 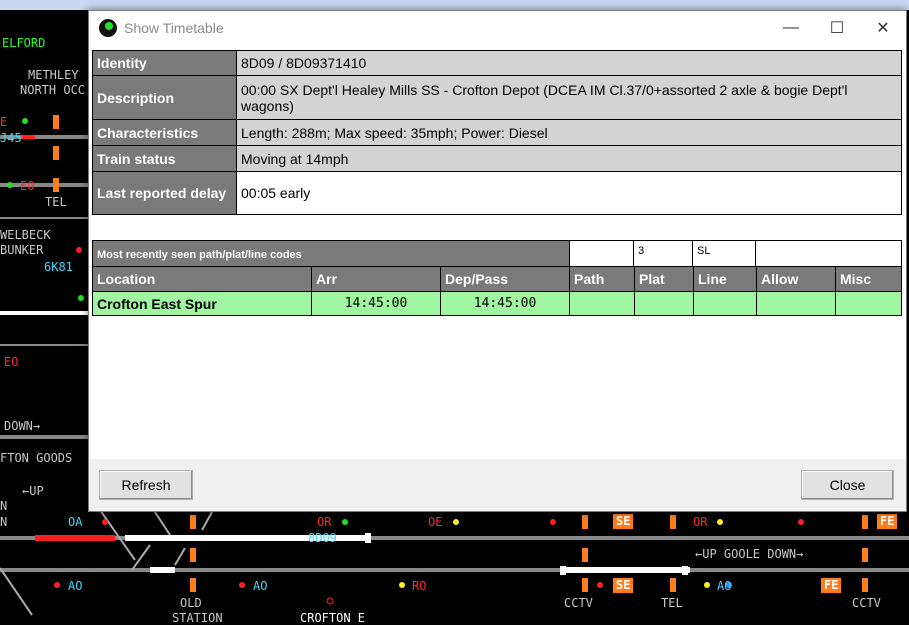 What do you see at coordinates (53, 75) in the screenshot?
I see `bg-label-methley: METHLEY` at bounding box center [53, 75].